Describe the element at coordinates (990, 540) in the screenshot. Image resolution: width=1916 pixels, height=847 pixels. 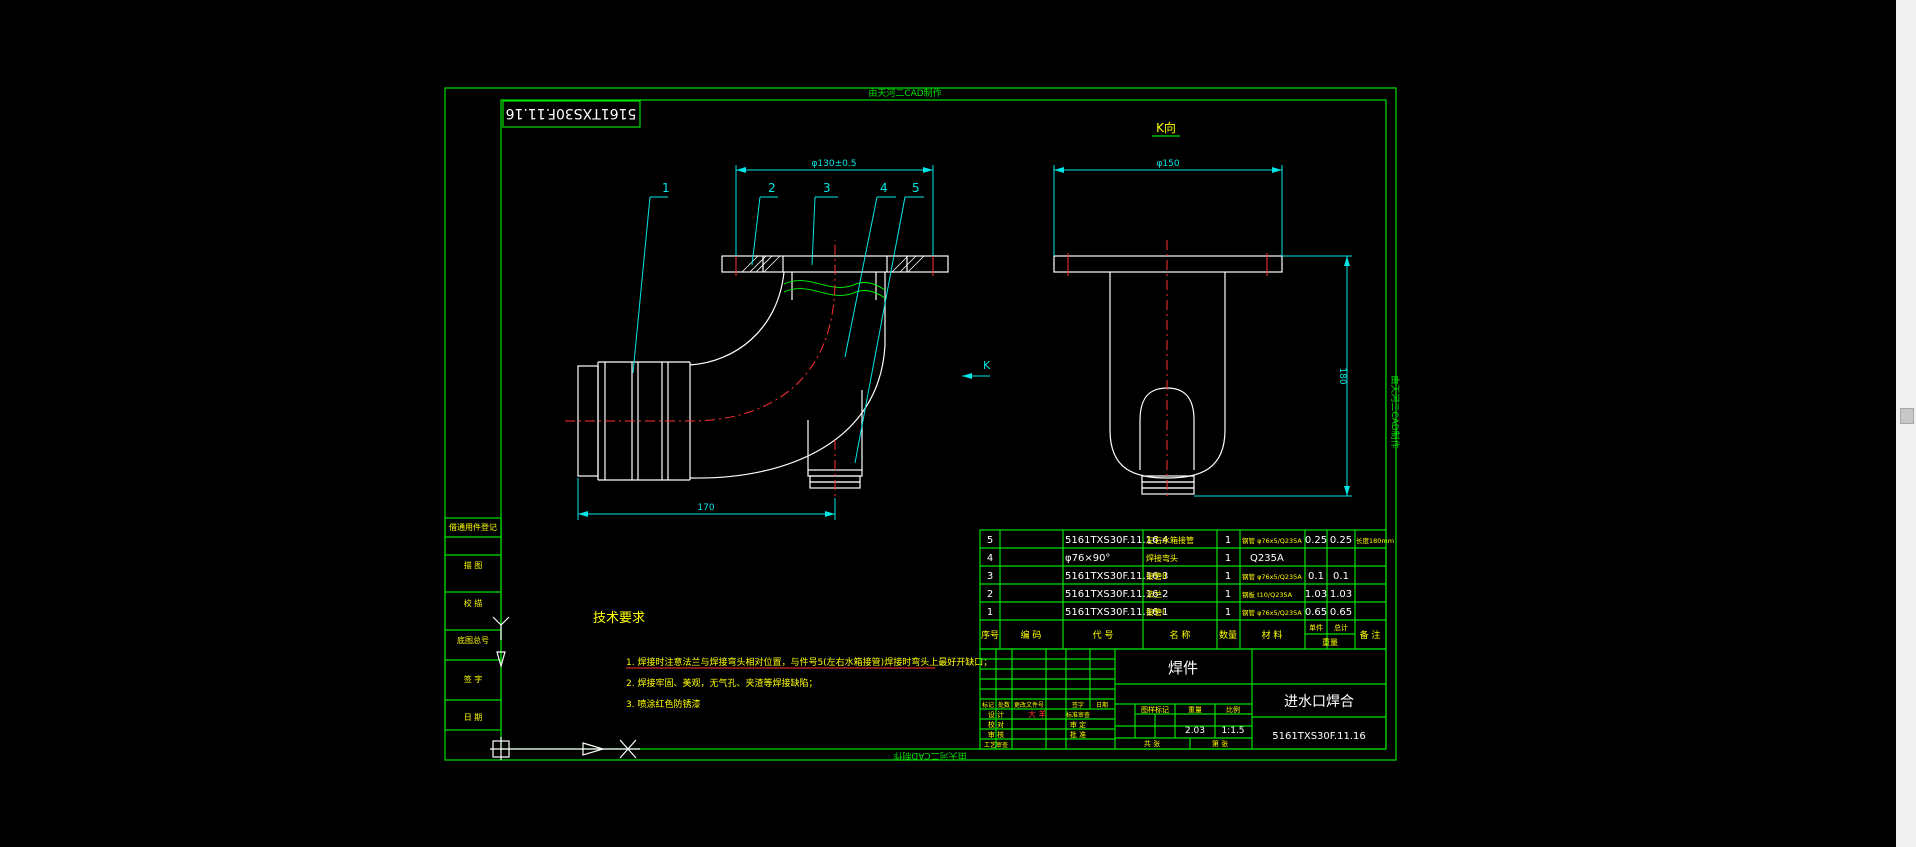
I see `bom-cell-no: 5` at that location.